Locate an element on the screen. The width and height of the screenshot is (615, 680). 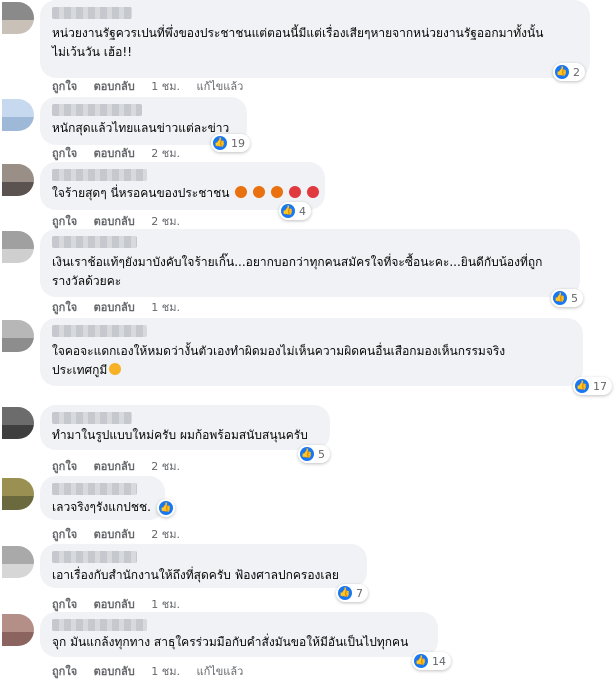
reaction-count: 👍 2 is located at coordinates (569, 72).